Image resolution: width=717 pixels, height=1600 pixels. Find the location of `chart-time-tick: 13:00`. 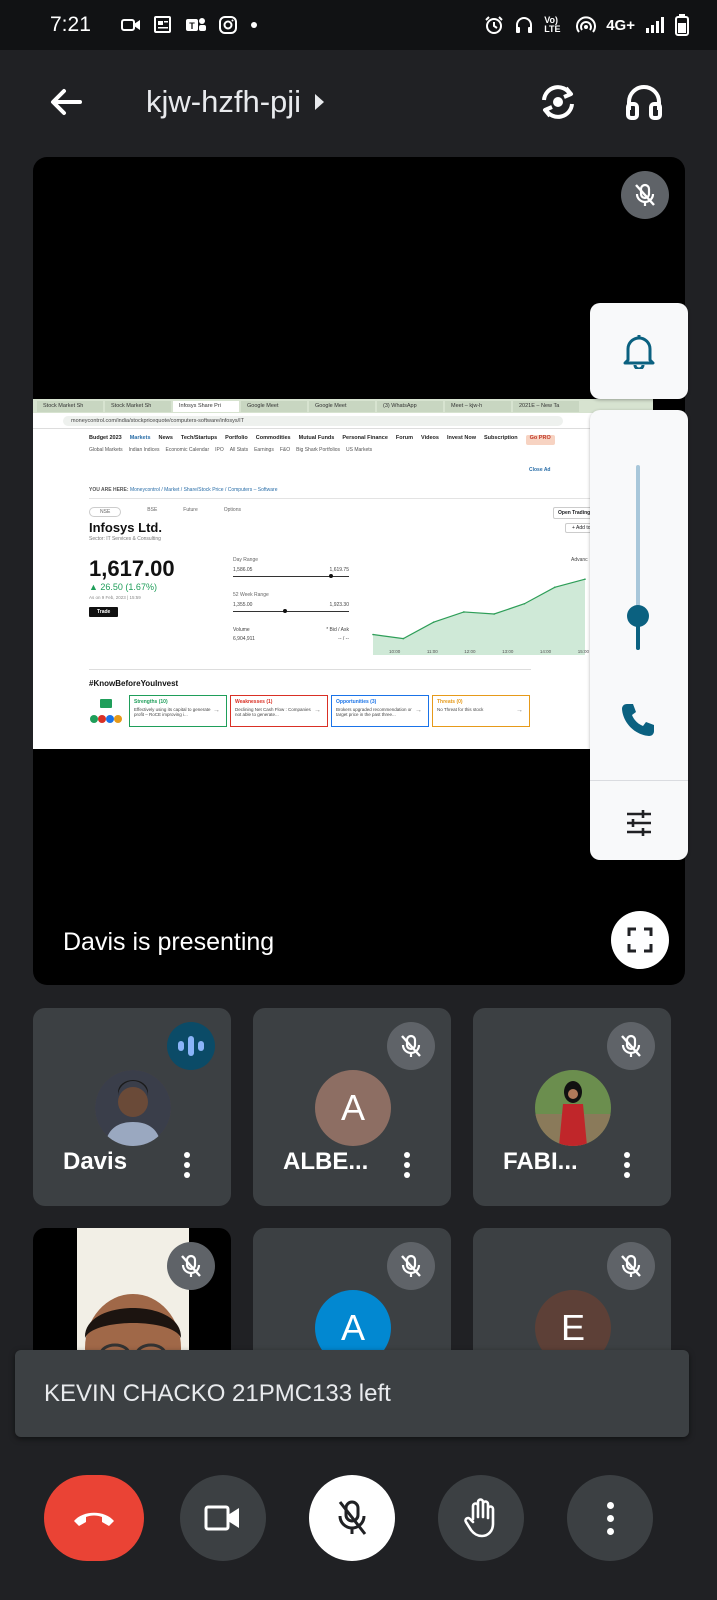

chart-time-tick: 13:00 is located at coordinates (508, 651).